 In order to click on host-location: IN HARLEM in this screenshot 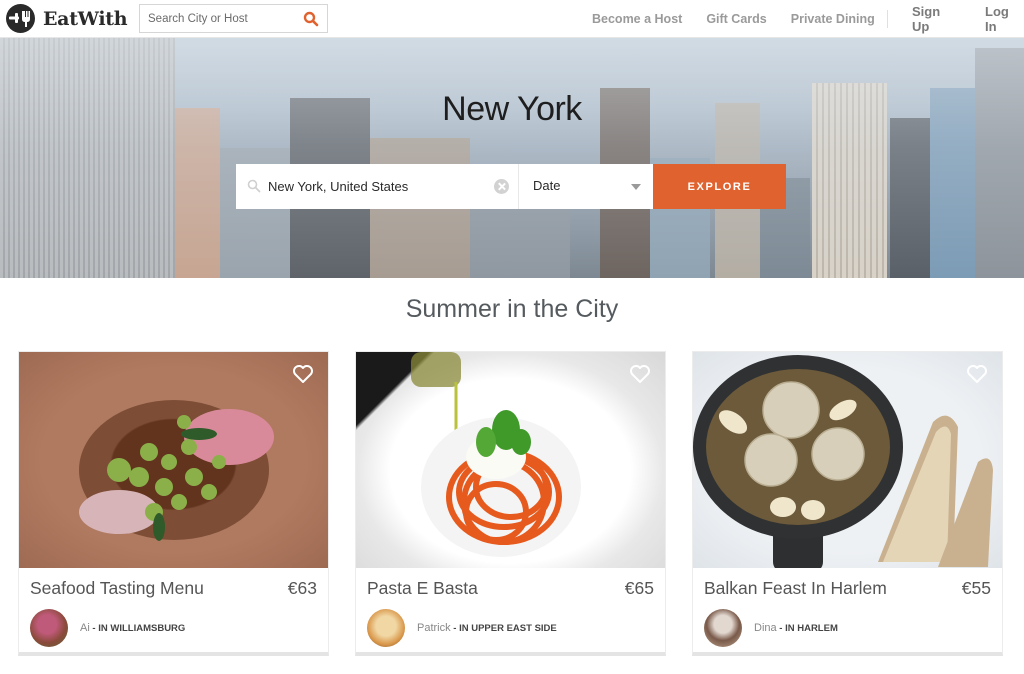, I will do `click(811, 628)`.